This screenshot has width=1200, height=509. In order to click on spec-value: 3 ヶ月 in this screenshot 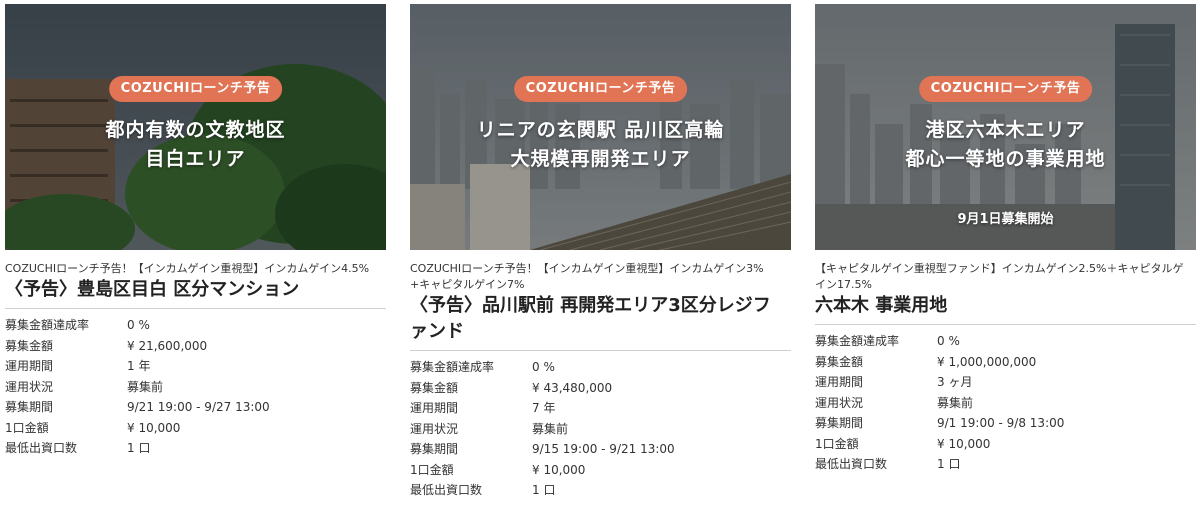, I will do `click(955, 382)`.